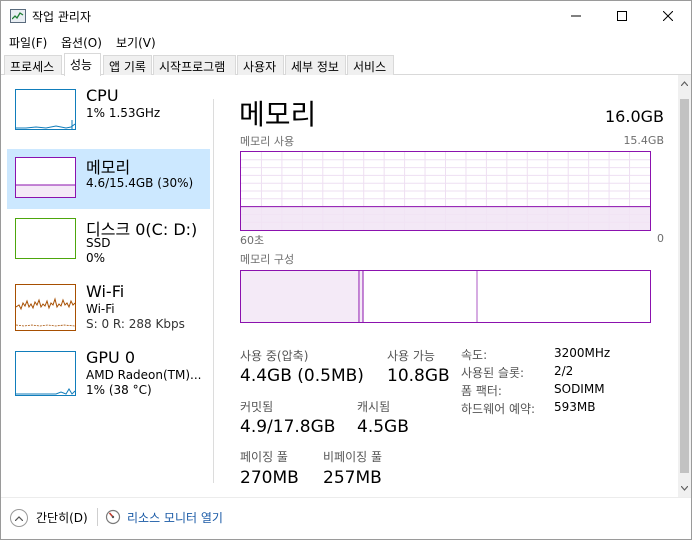 The image size is (692, 540). I want to click on committed-value: 4.9/17.8GB, so click(288, 427).